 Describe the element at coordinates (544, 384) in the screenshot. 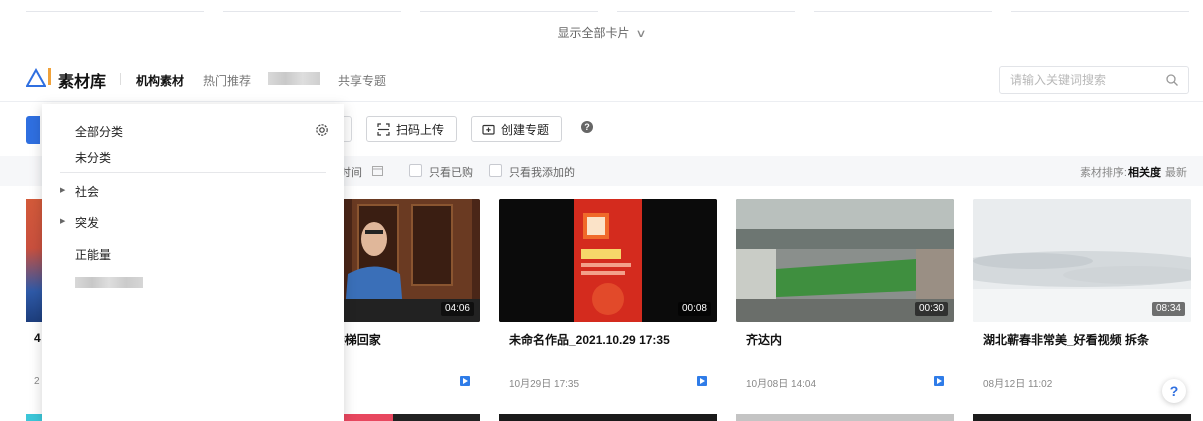

I see `card-date: 10月29日 17:35` at that location.